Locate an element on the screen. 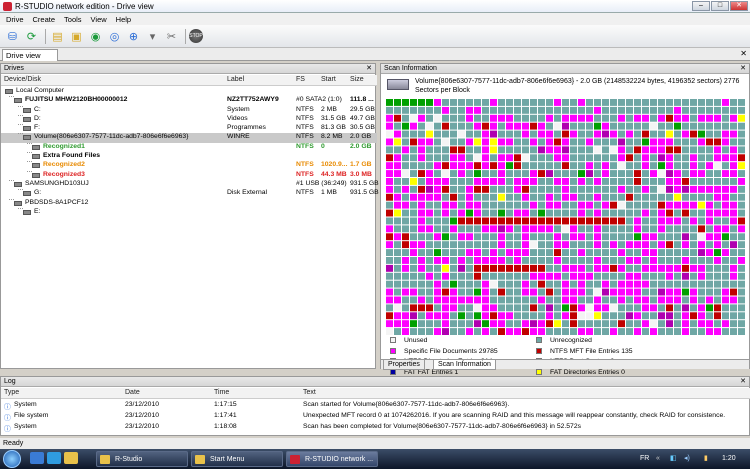 The image size is (750, 469). menu-drive: Drive is located at coordinates (15, 19).